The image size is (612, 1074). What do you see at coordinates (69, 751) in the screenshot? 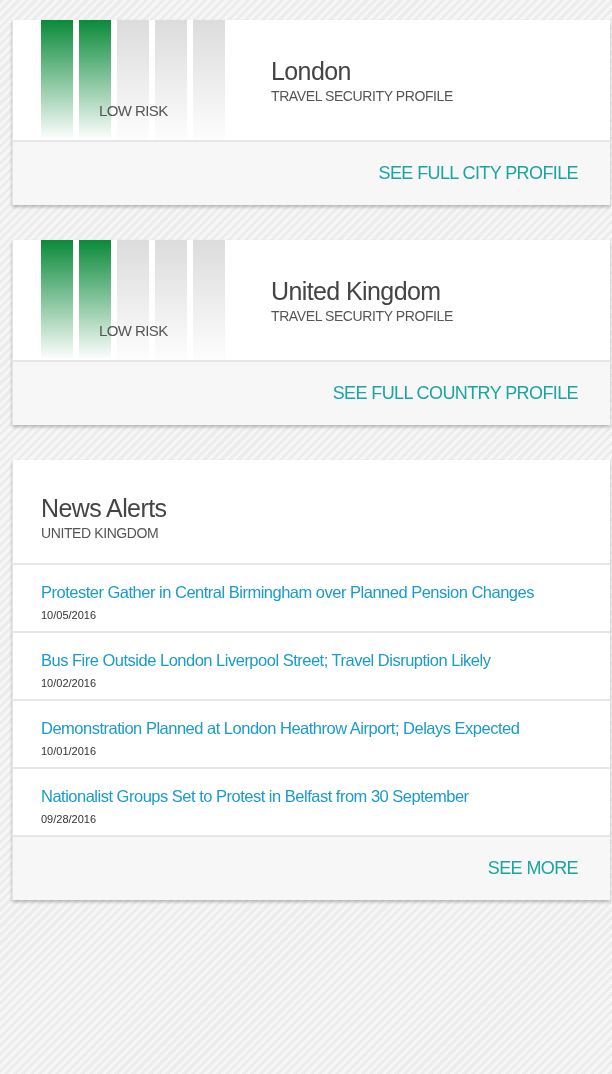
I see `news-date: 10/01/2016` at bounding box center [69, 751].